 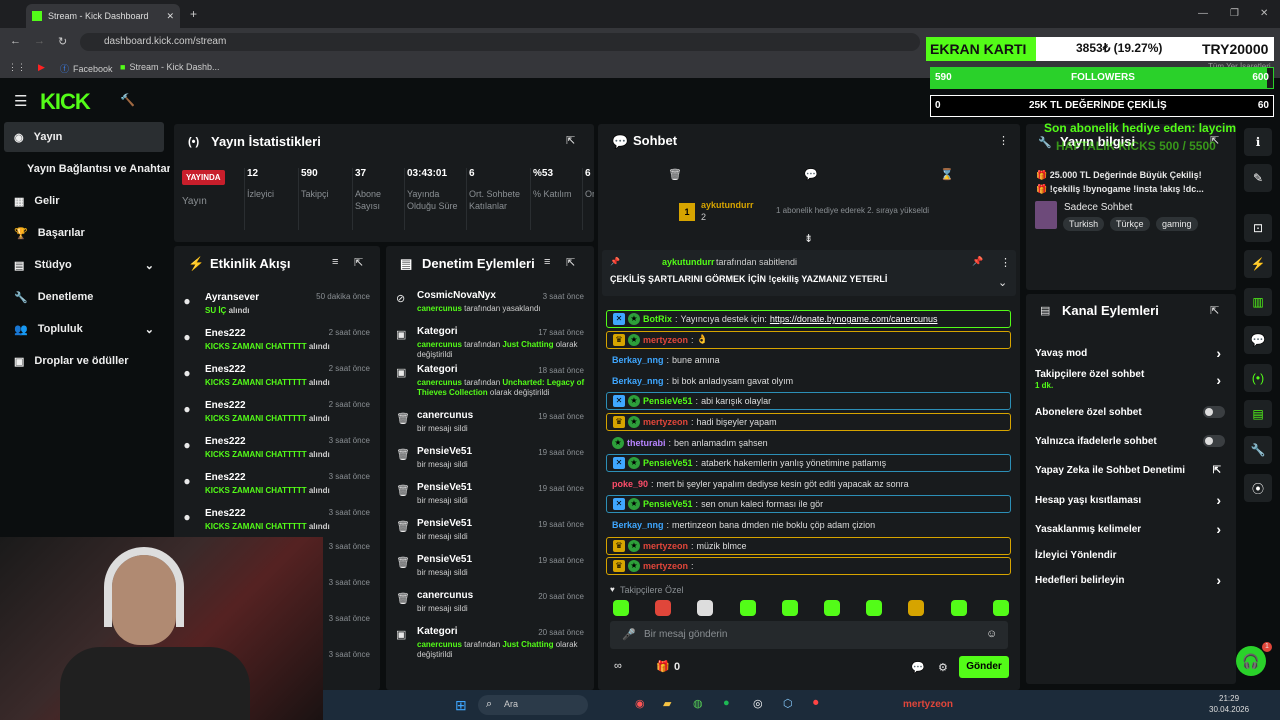 What do you see at coordinates (675, 174) in the screenshot?
I see `trash-icon: 🗑` at bounding box center [675, 174].